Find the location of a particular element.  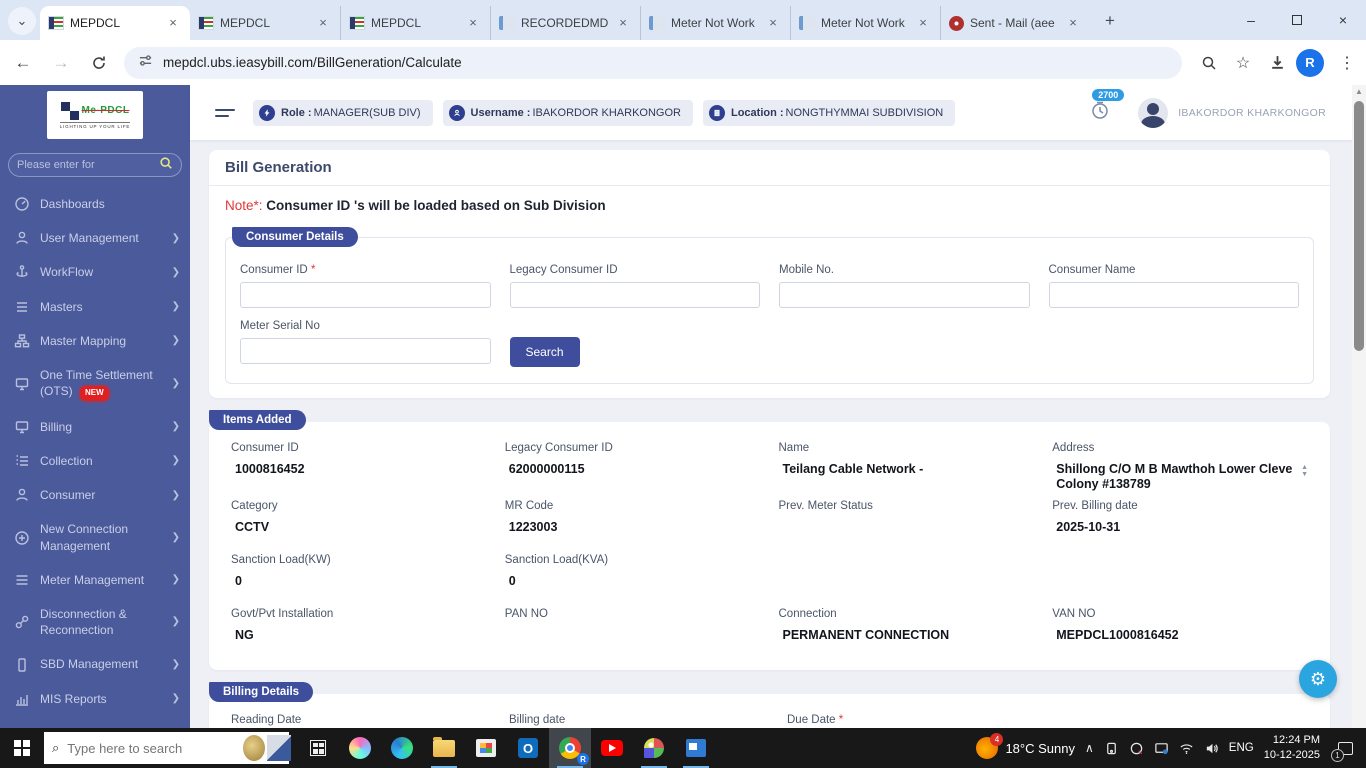

user-avatar is located at coordinates (1153, 112).